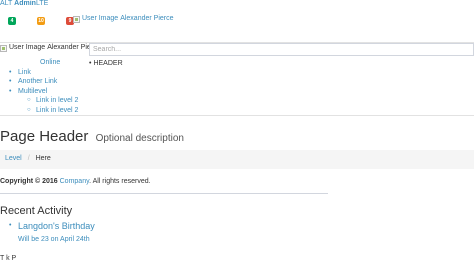 Image resolution: width=474 pixels, height=263 pixels. I want to click on breadcrumb-current: Here, so click(43, 158).